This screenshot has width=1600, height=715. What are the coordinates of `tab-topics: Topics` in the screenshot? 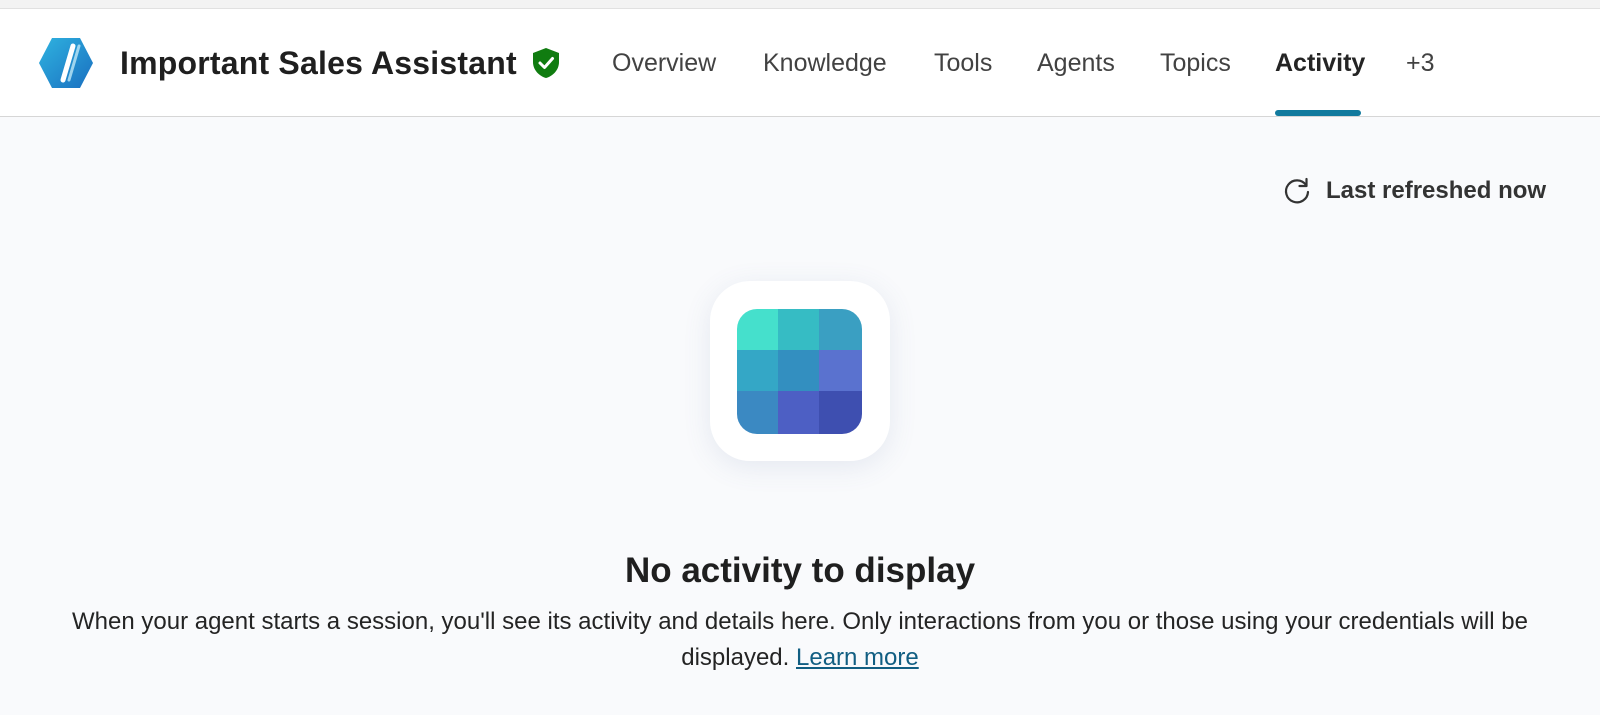 It's located at (1195, 63).